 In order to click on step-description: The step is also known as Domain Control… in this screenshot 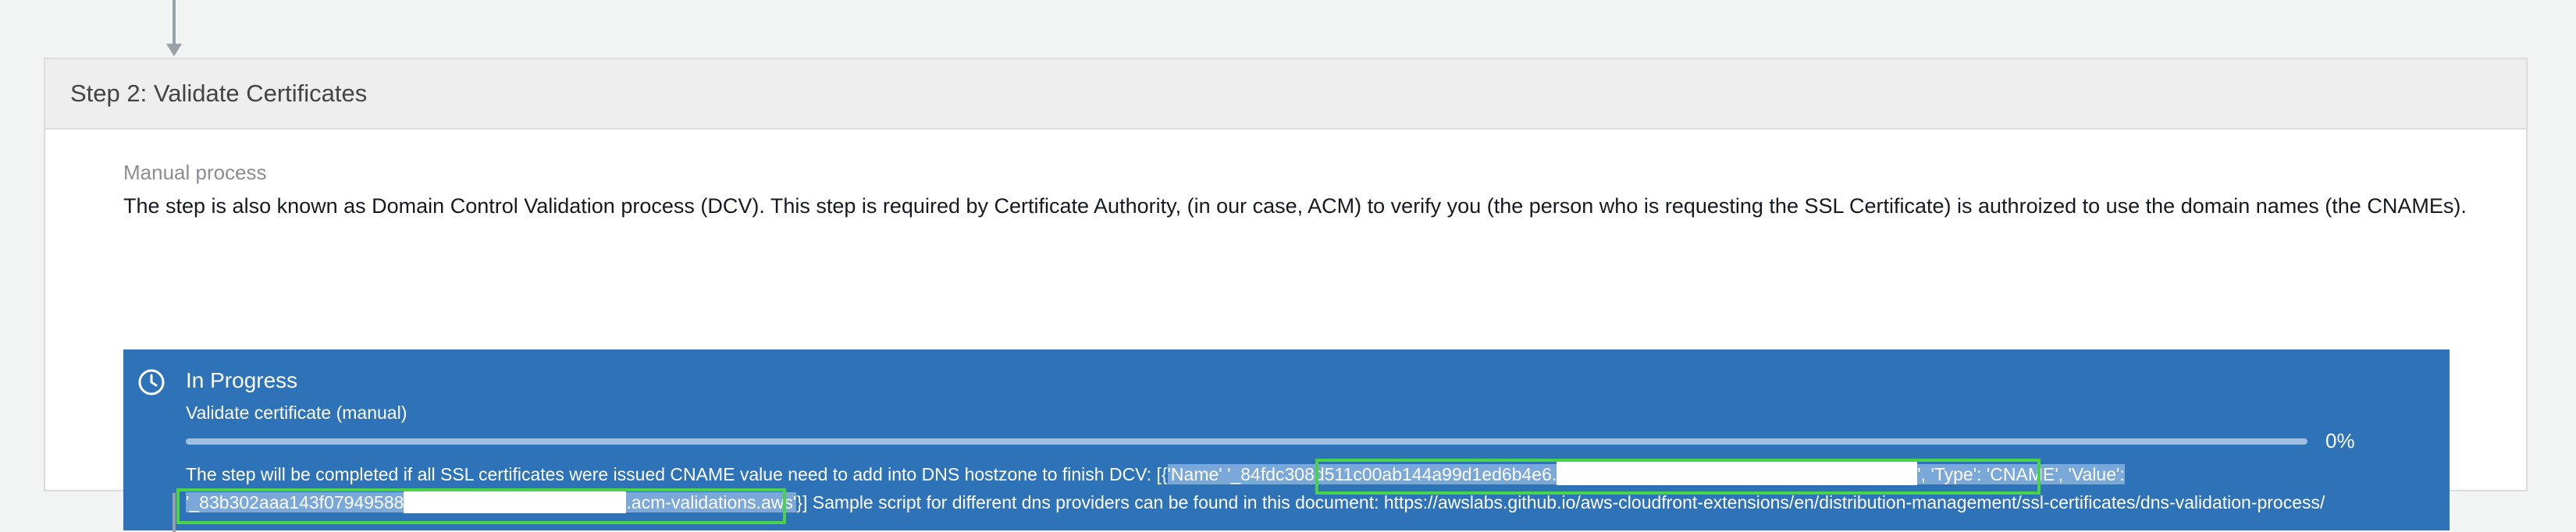, I will do `click(1295, 206)`.